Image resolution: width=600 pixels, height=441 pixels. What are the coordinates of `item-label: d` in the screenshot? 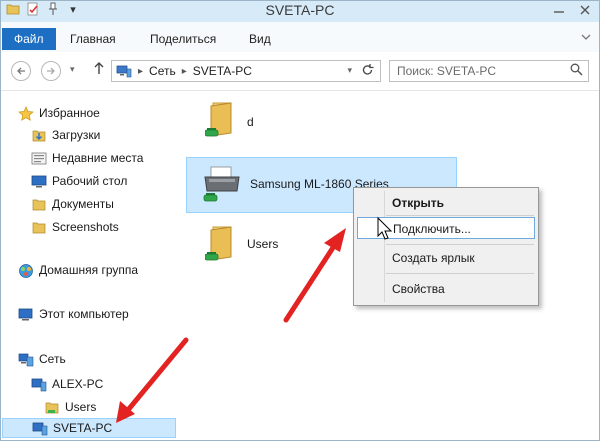 It's located at (250, 122).